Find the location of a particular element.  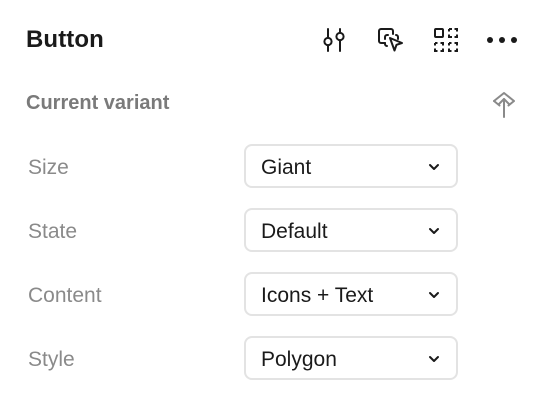

property-label: Size is located at coordinates (48, 167).